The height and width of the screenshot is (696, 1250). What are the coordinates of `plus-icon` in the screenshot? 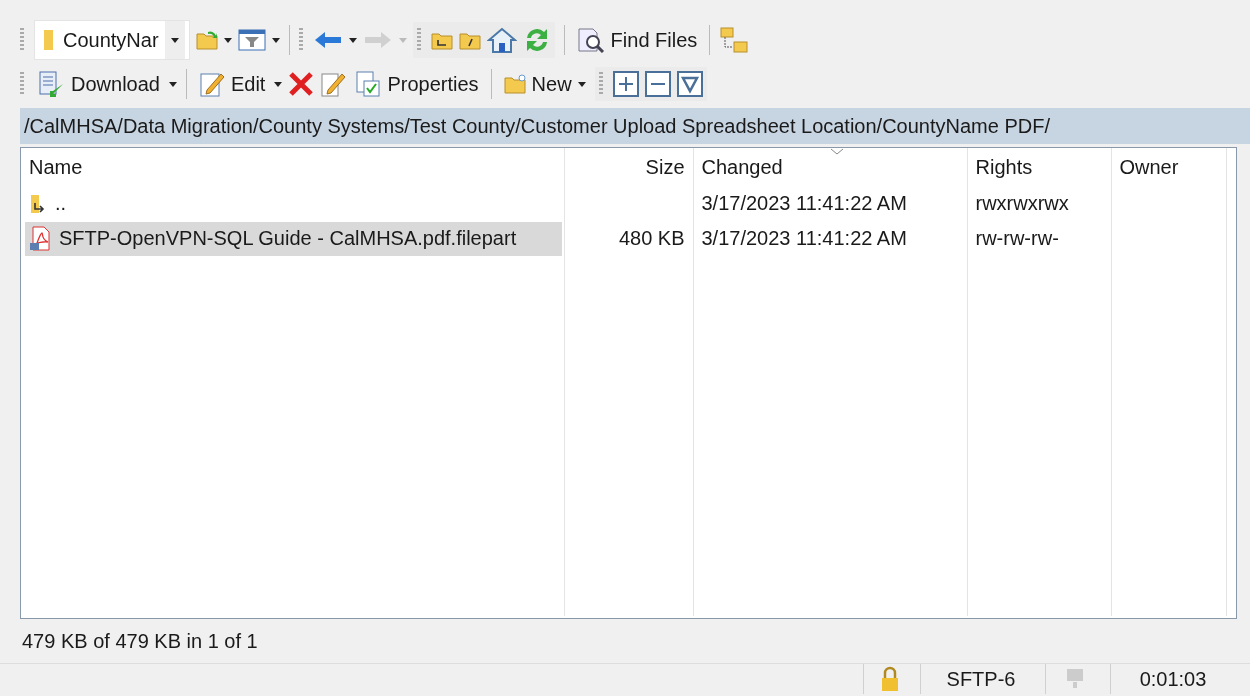 It's located at (625, 84).